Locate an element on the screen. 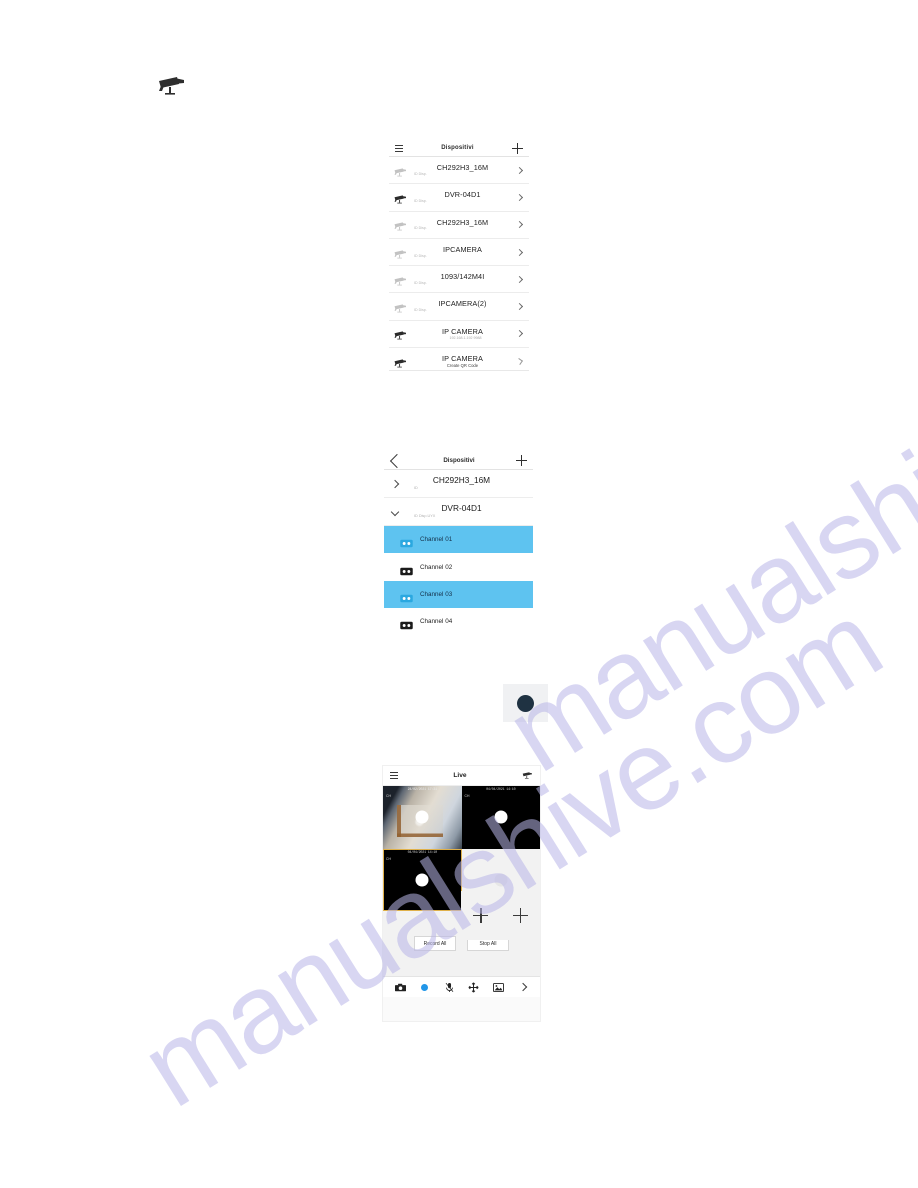 This screenshot has height=1188, width=918. device-list-item: IP CAMERA 192.168.1.192 9988 is located at coordinates (459, 335).